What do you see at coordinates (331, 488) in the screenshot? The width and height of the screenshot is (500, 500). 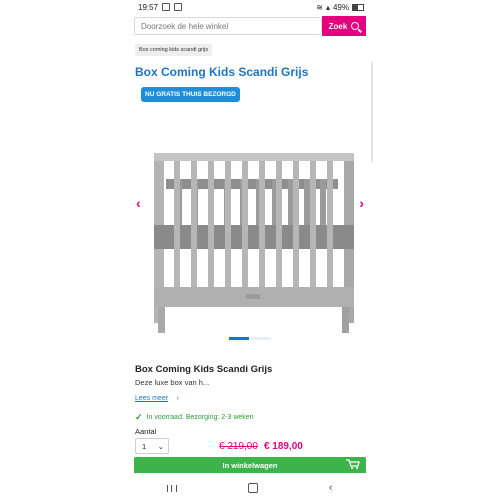 I see `back-icon: ‹` at bounding box center [331, 488].